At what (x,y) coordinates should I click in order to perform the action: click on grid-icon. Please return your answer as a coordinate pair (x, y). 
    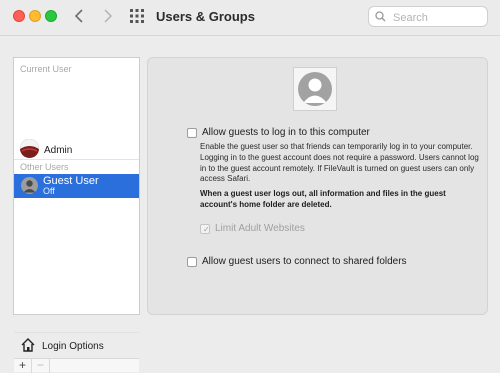
    Looking at the image, I should click on (137, 16).